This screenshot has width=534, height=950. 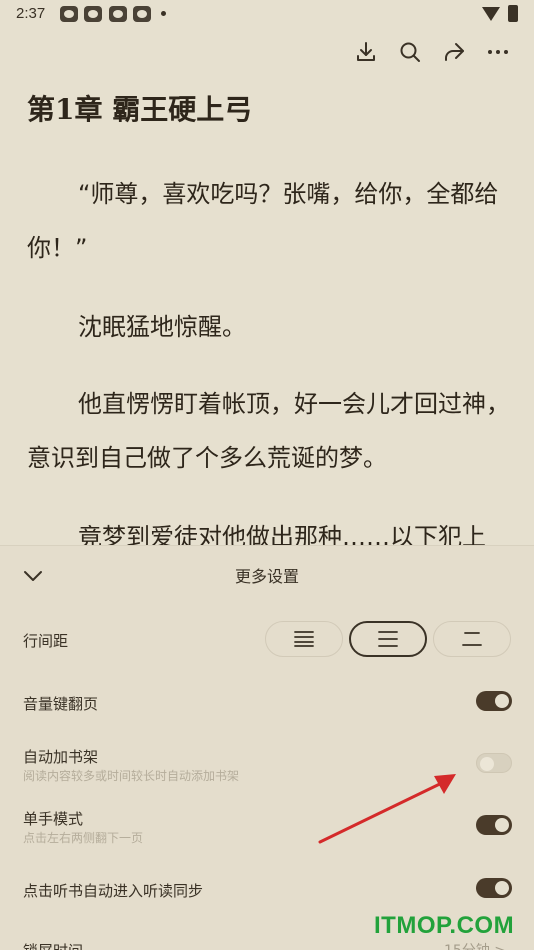 What do you see at coordinates (494, 888) in the screenshot?
I see `listen-sync-toggle` at bounding box center [494, 888].